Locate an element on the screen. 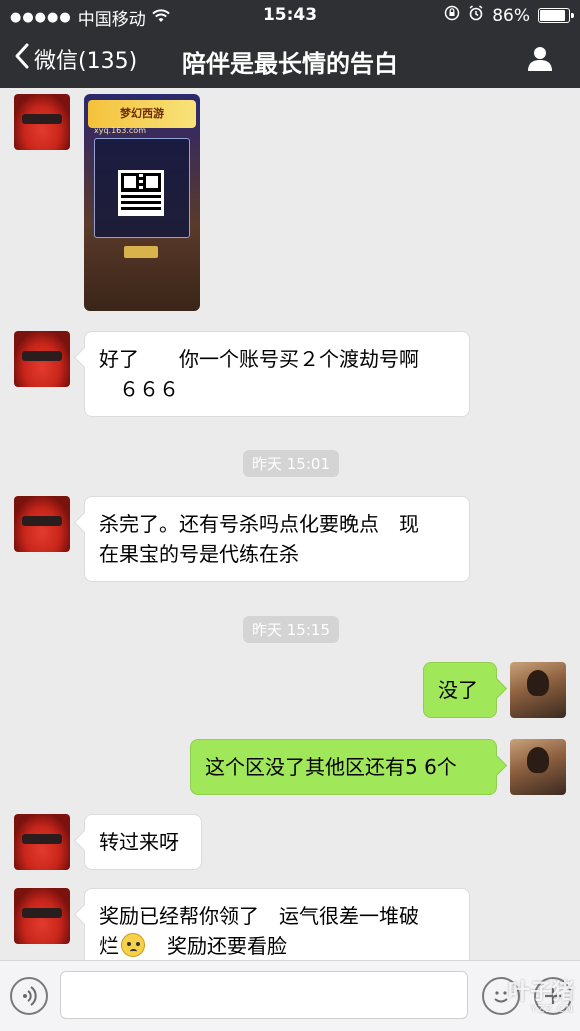  rotation-lock-icon is located at coordinates (452, 15).